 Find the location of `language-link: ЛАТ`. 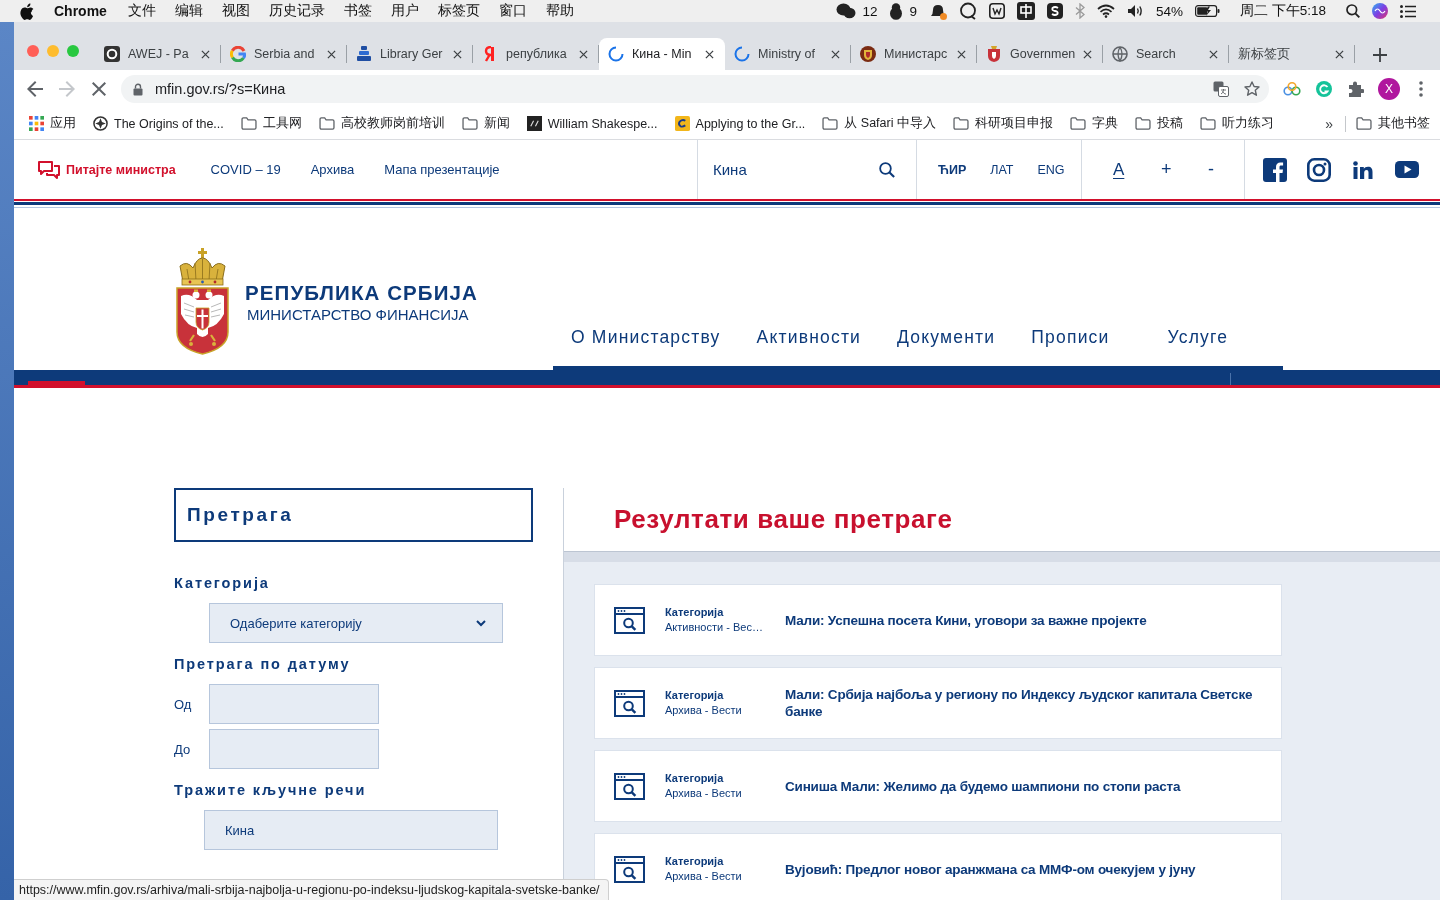

language-link: ЛАТ is located at coordinates (1002, 169).